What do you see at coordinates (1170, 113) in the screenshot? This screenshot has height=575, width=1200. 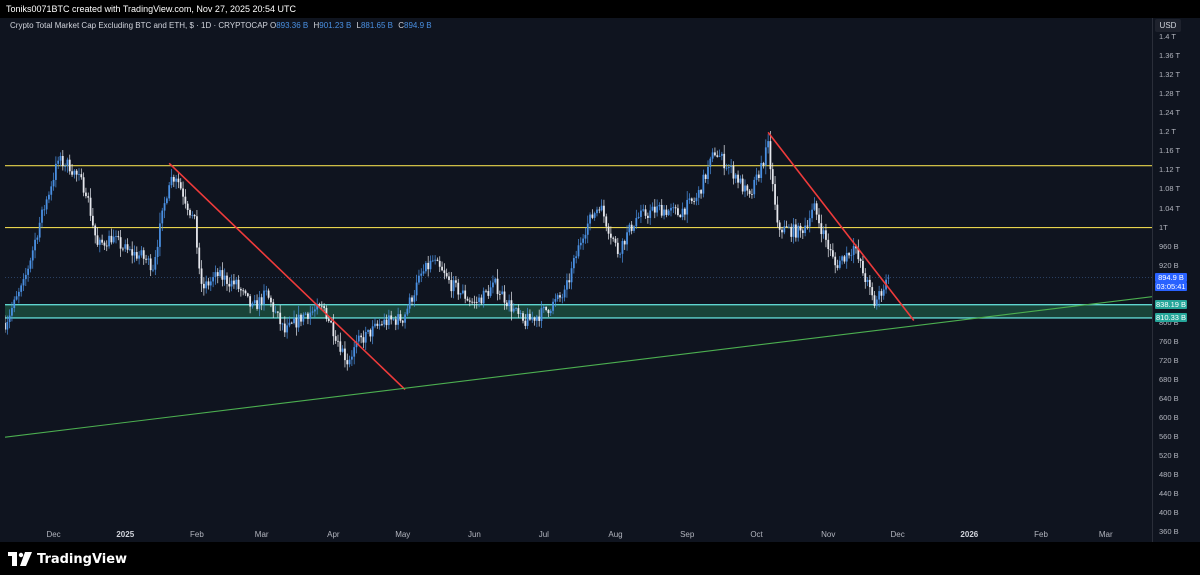 I see `price-tick-label: 1.24 T` at bounding box center [1170, 113].